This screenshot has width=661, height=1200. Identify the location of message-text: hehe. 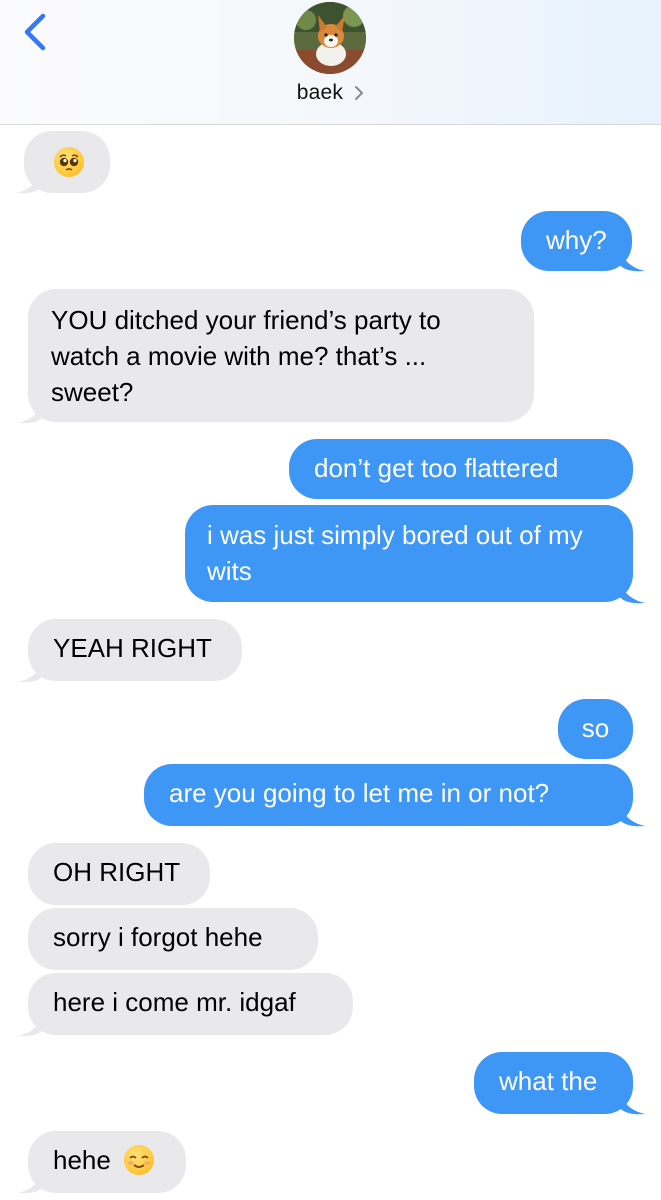
(82, 1160).